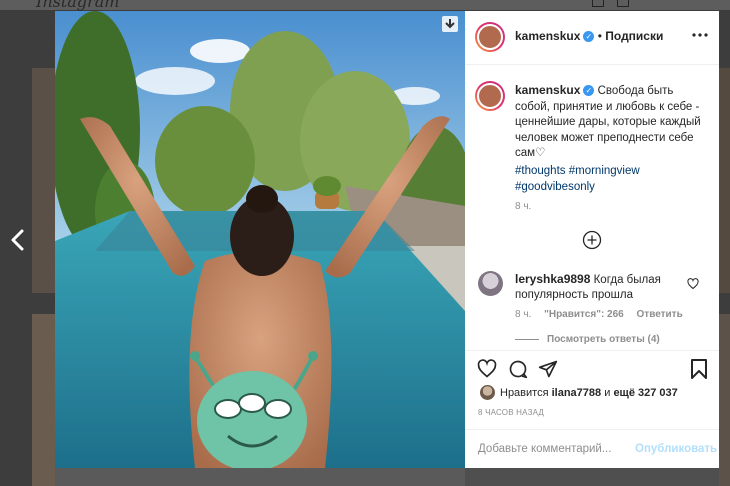 This screenshot has width=730, height=486. Describe the element at coordinates (540, 171) in the screenshot. I see `hashtag-link: #thoughts` at that location.